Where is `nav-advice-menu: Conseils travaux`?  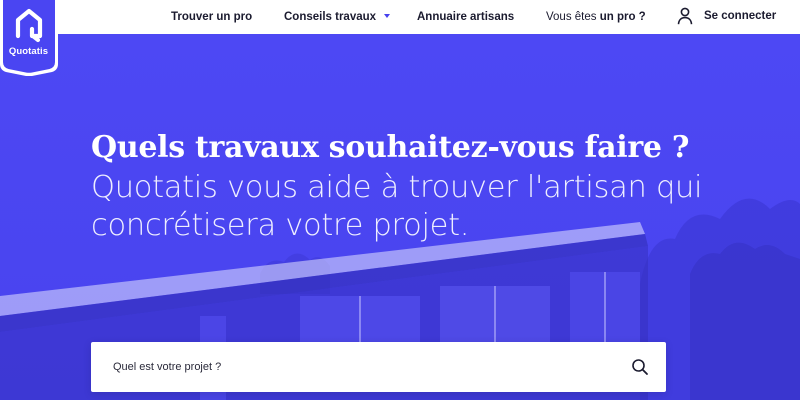
nav-advice-menu: Conseils travaux is located at coordinates (337, 17).